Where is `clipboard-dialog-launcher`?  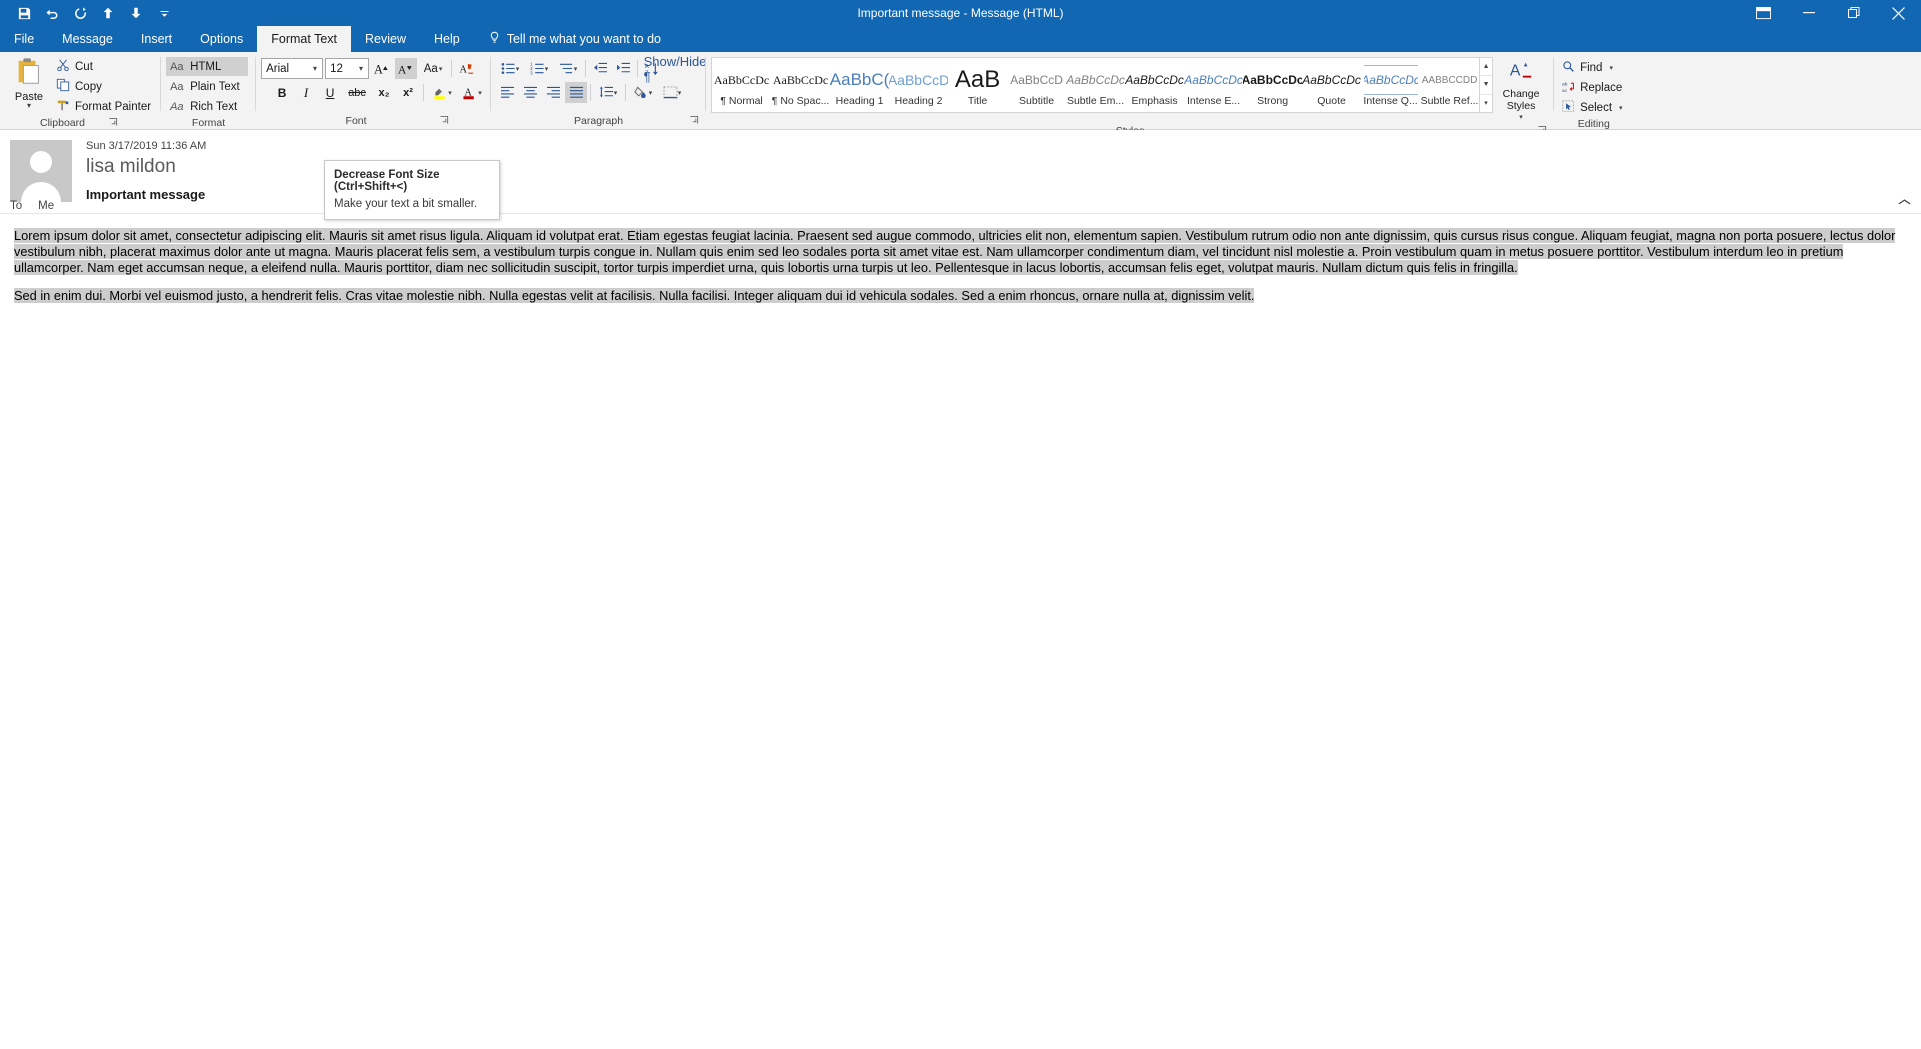
clipboard-dialog-launcher is located at coordinates (113, 122).